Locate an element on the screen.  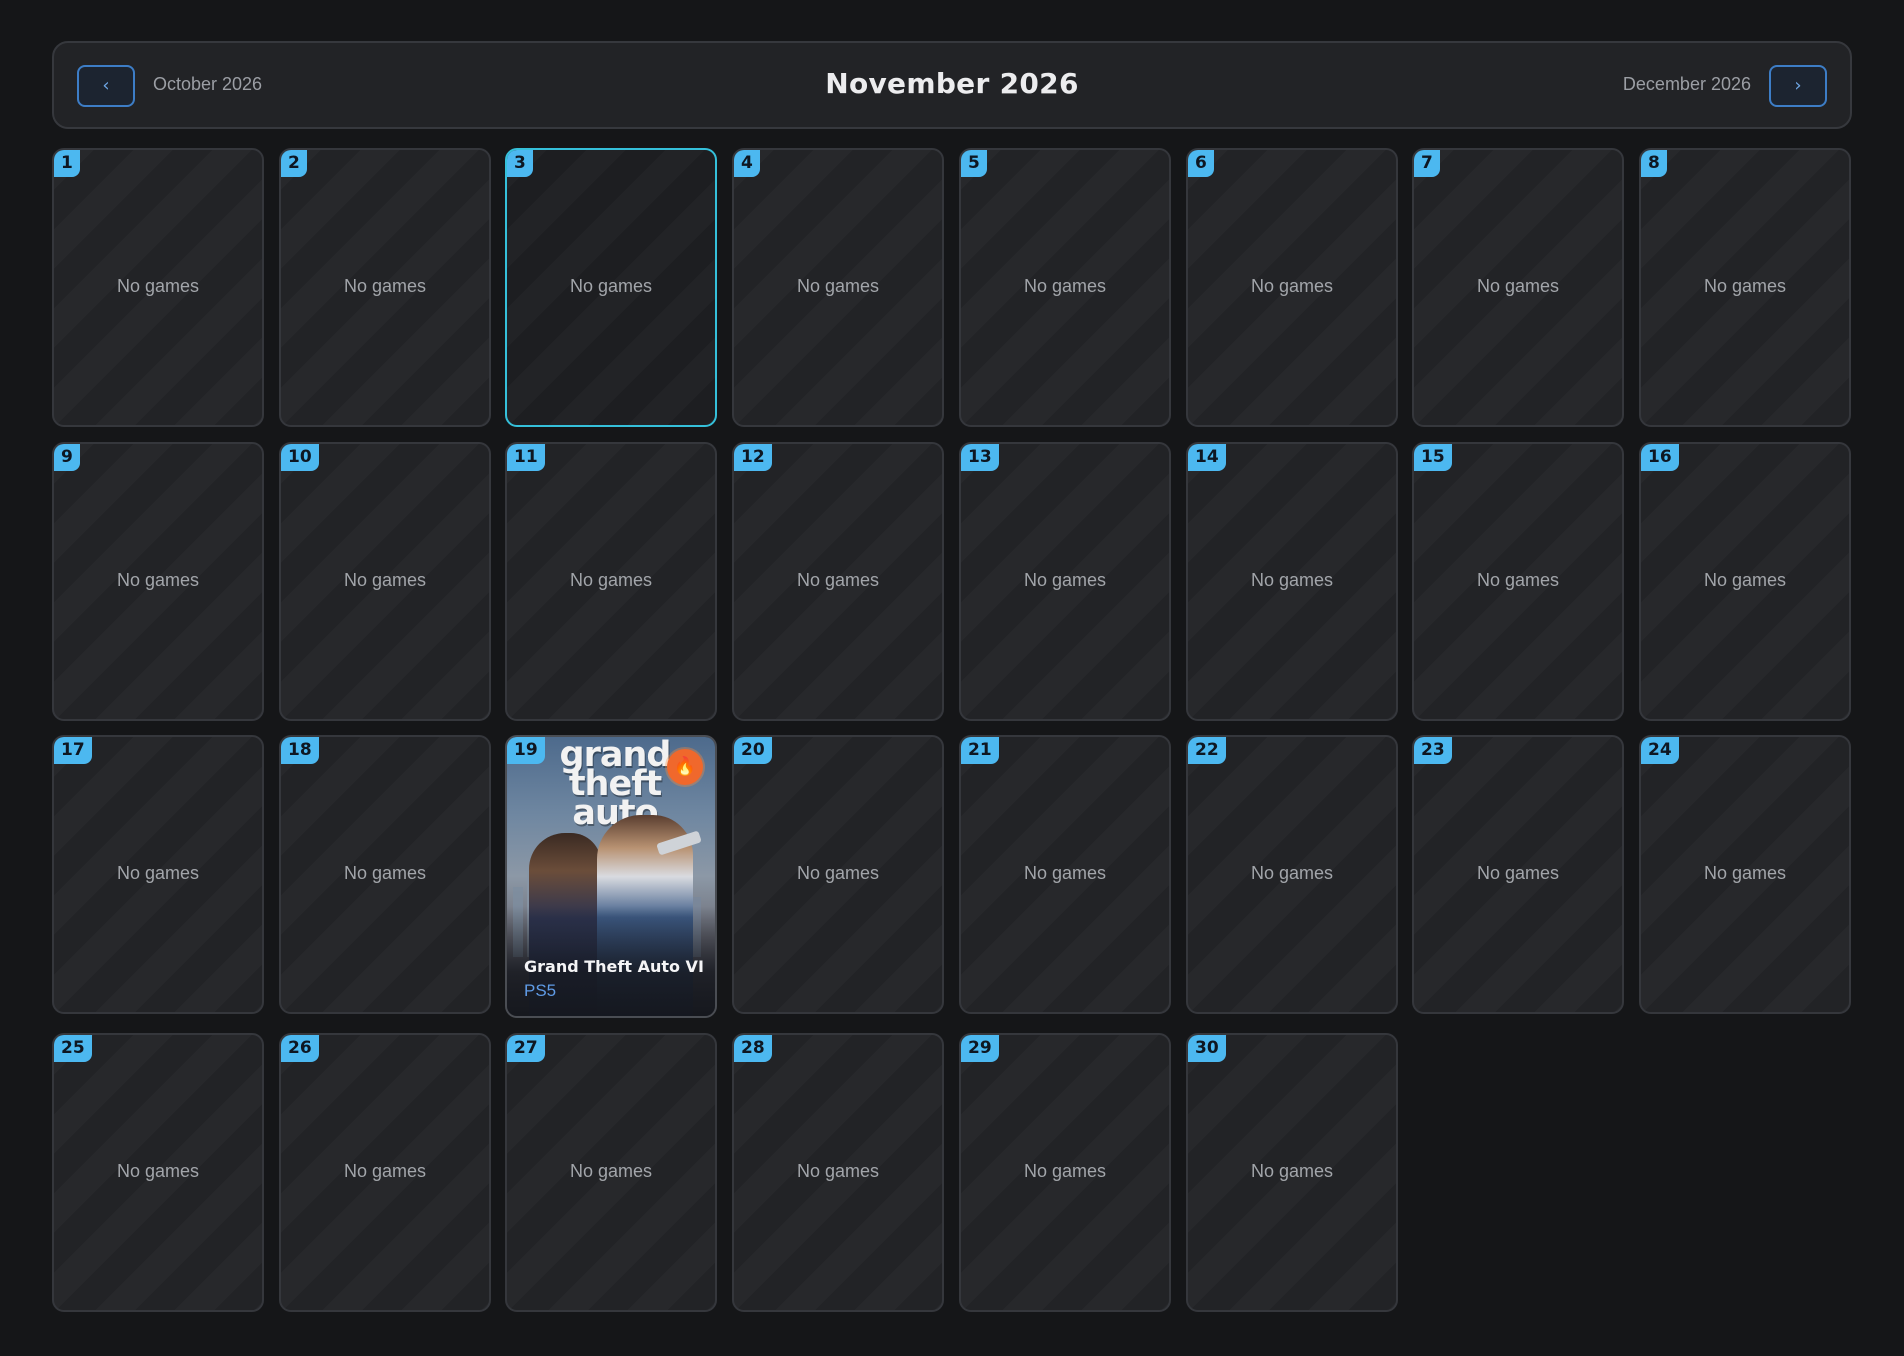
day-cell-23: 23 No games is located at coordinates (1518, 874).